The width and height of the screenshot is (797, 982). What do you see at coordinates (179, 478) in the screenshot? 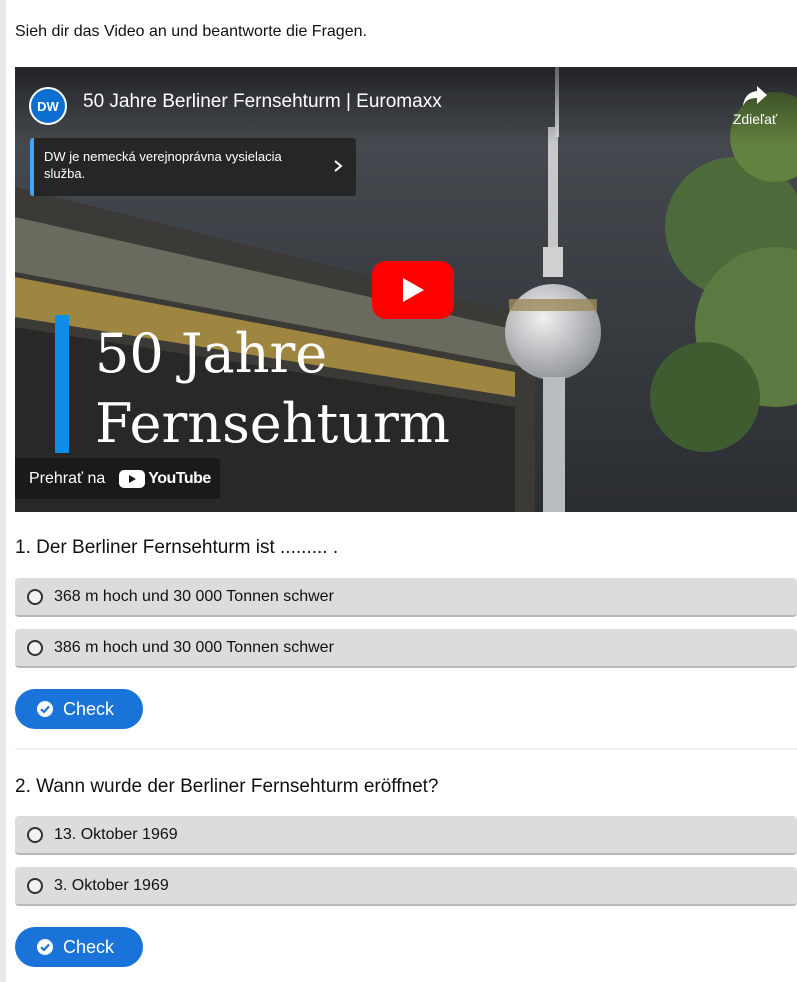
I see `youtube-label: YouTube` at bounding box center [179, 478].